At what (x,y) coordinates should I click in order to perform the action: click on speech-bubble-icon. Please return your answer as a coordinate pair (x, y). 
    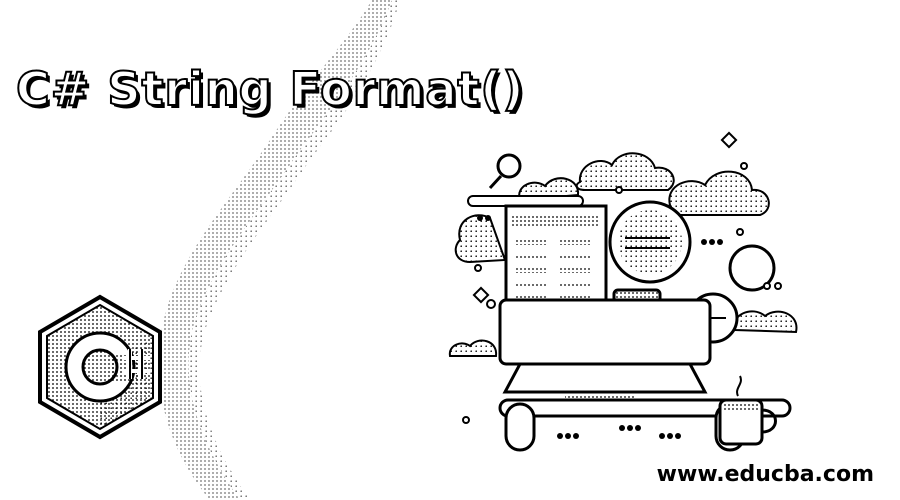
    Looking at the image, I should click on (650, 242).